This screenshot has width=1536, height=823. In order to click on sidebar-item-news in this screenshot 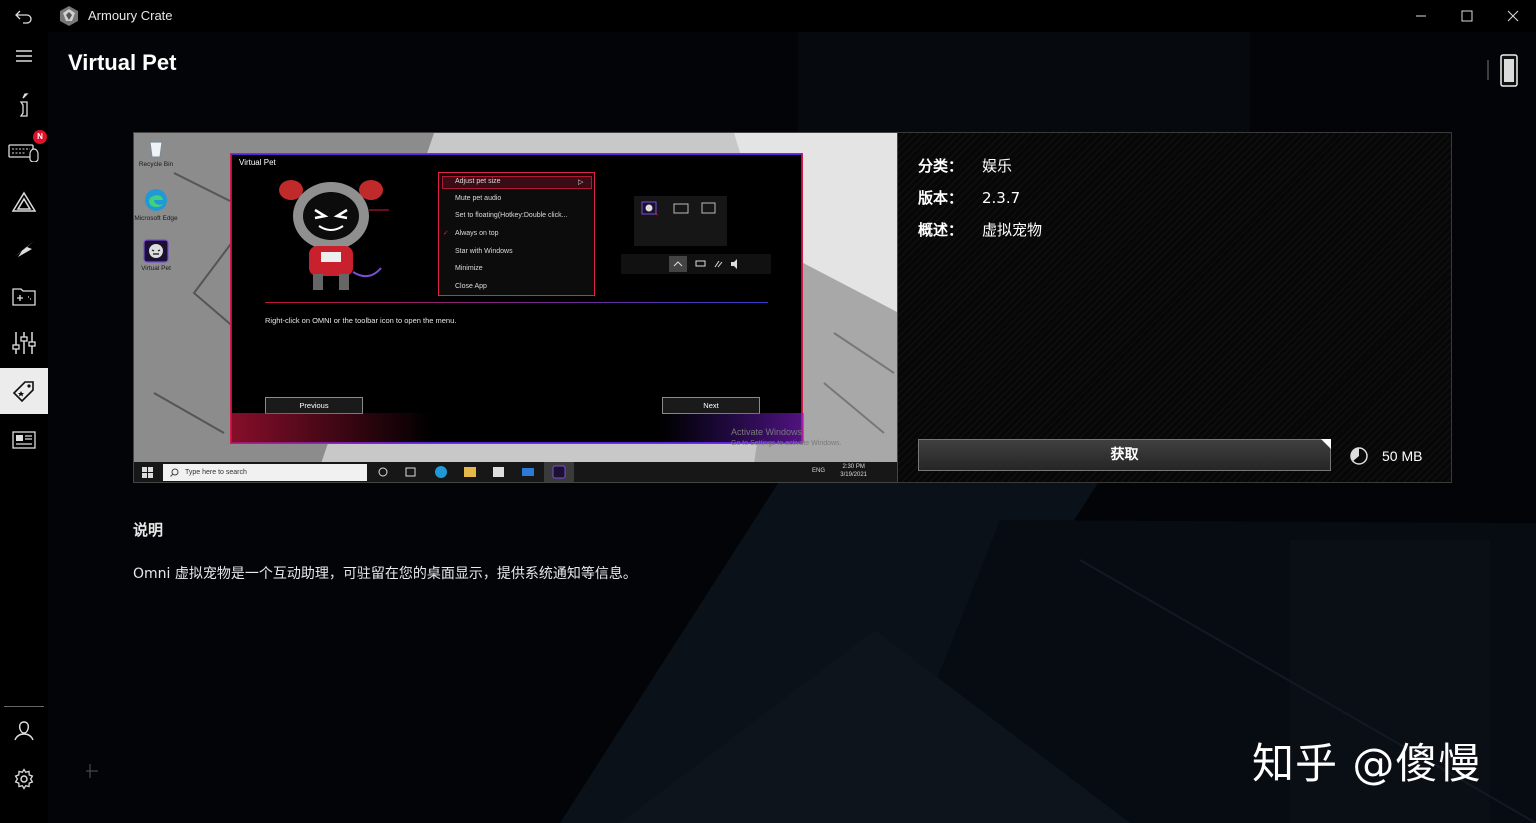, I will do `click(24, 440)`.